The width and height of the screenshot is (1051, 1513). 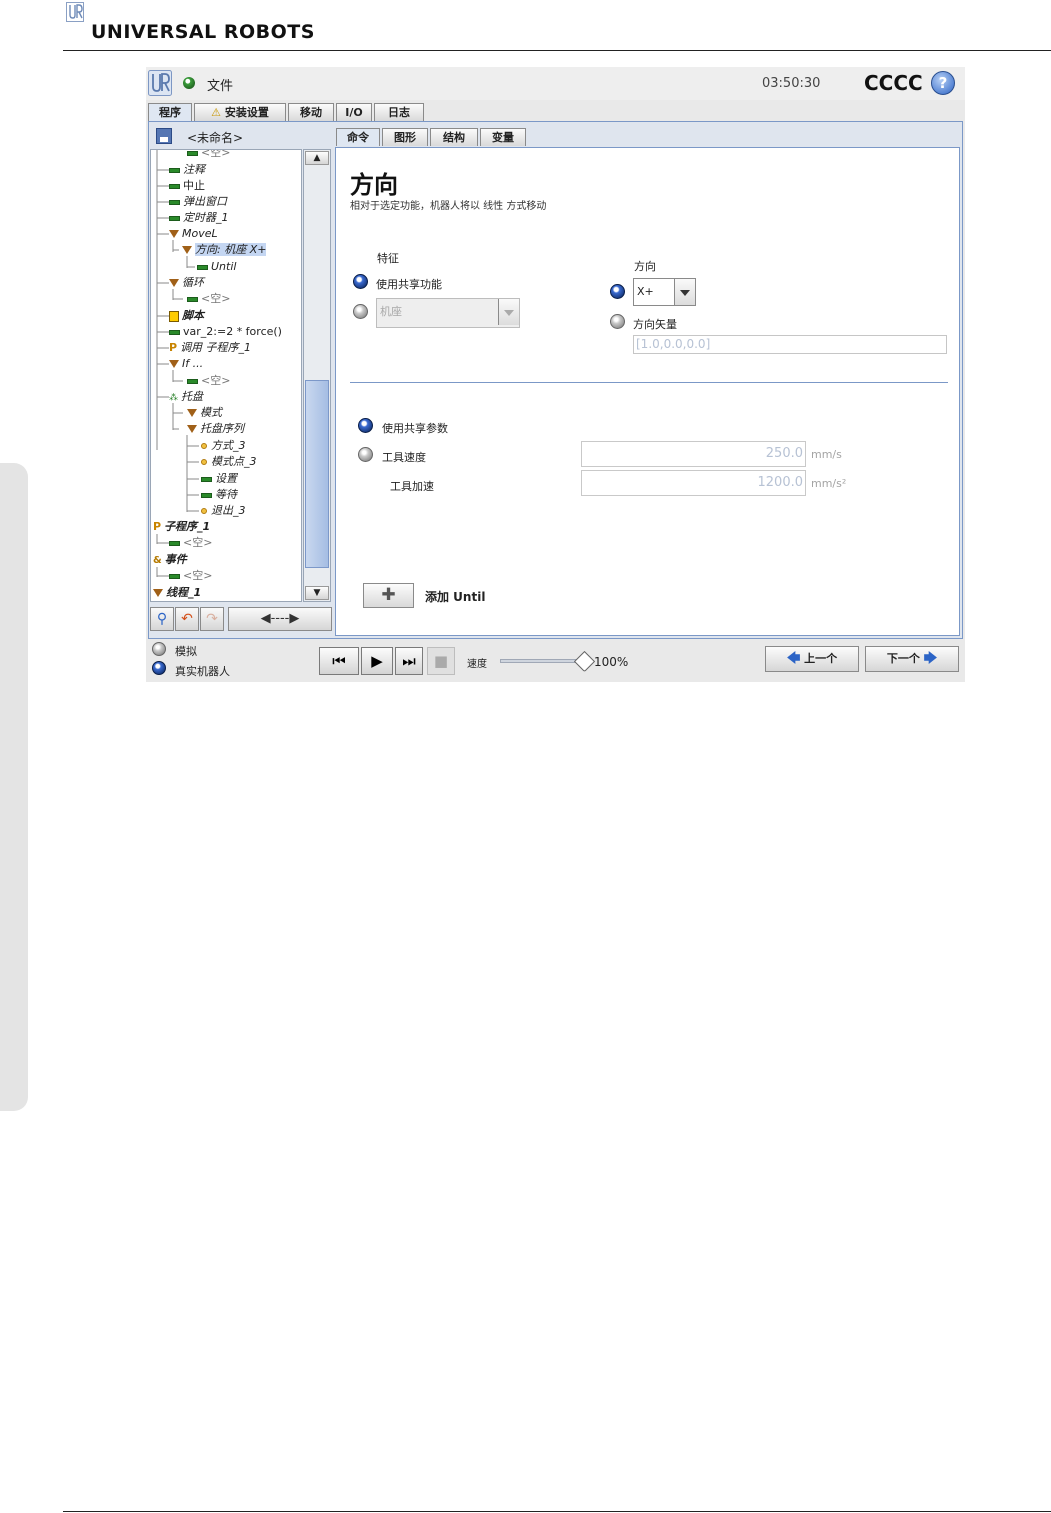 I want to click on title-bar: 文件 03:50:30 CCCC ?, so click(x=555, y=83).